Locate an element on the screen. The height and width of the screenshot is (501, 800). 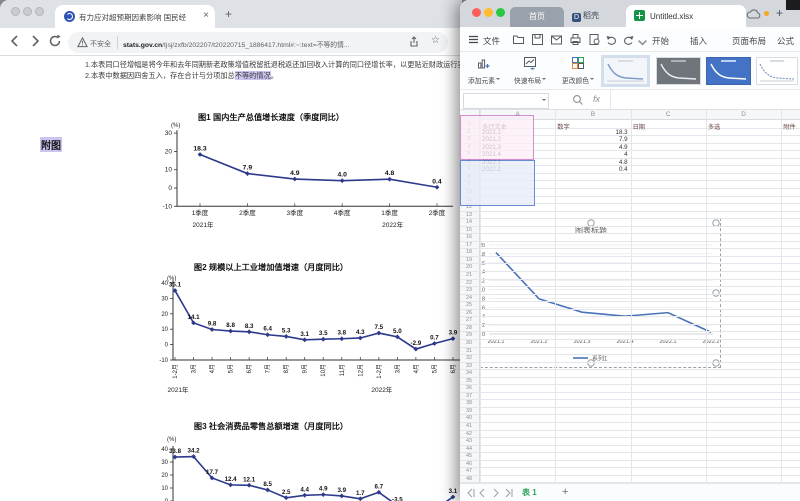
sheet-nav-buttons is located at coordinates (491, 493).